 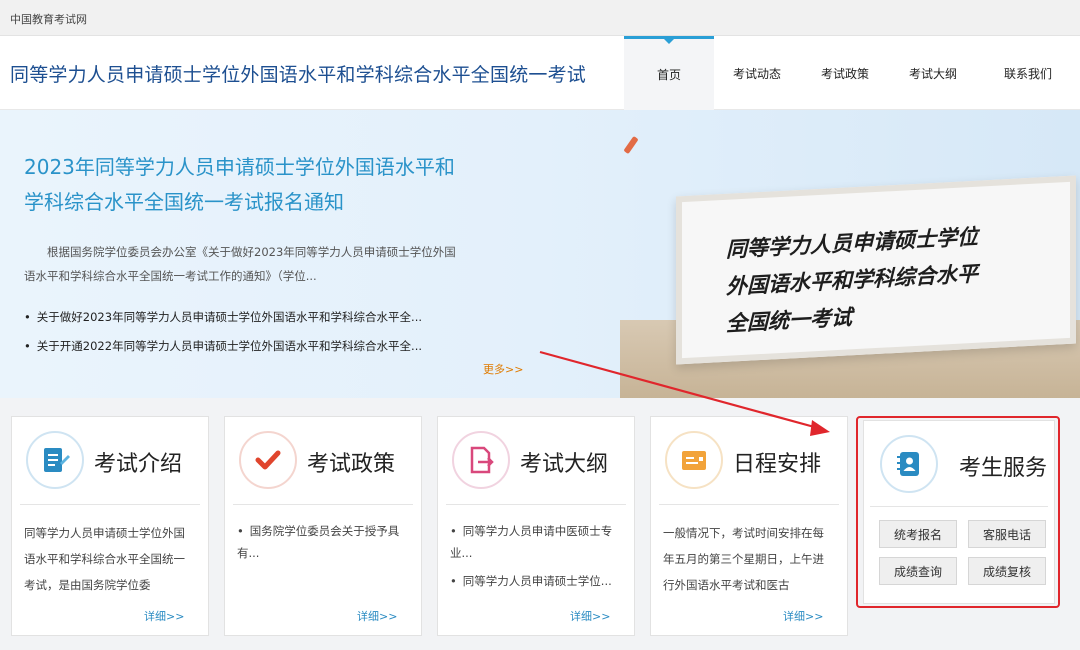 What do you see at coordinates (184, 202) in the screenshot?
I see `banner-headline-line2: 学科综合水平全国统一考试报名通知` at bounding box center [184, 202].